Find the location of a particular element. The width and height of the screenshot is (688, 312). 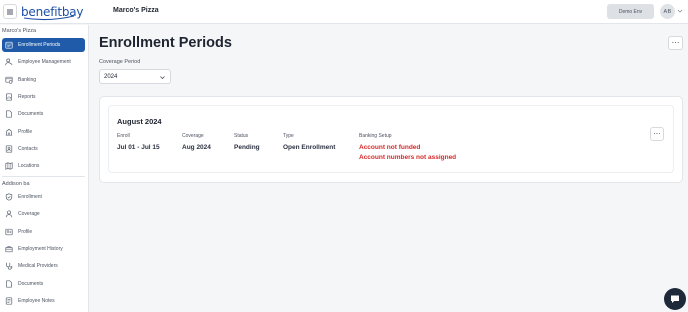

status-value: Pending is located at coordinates (247, 147).